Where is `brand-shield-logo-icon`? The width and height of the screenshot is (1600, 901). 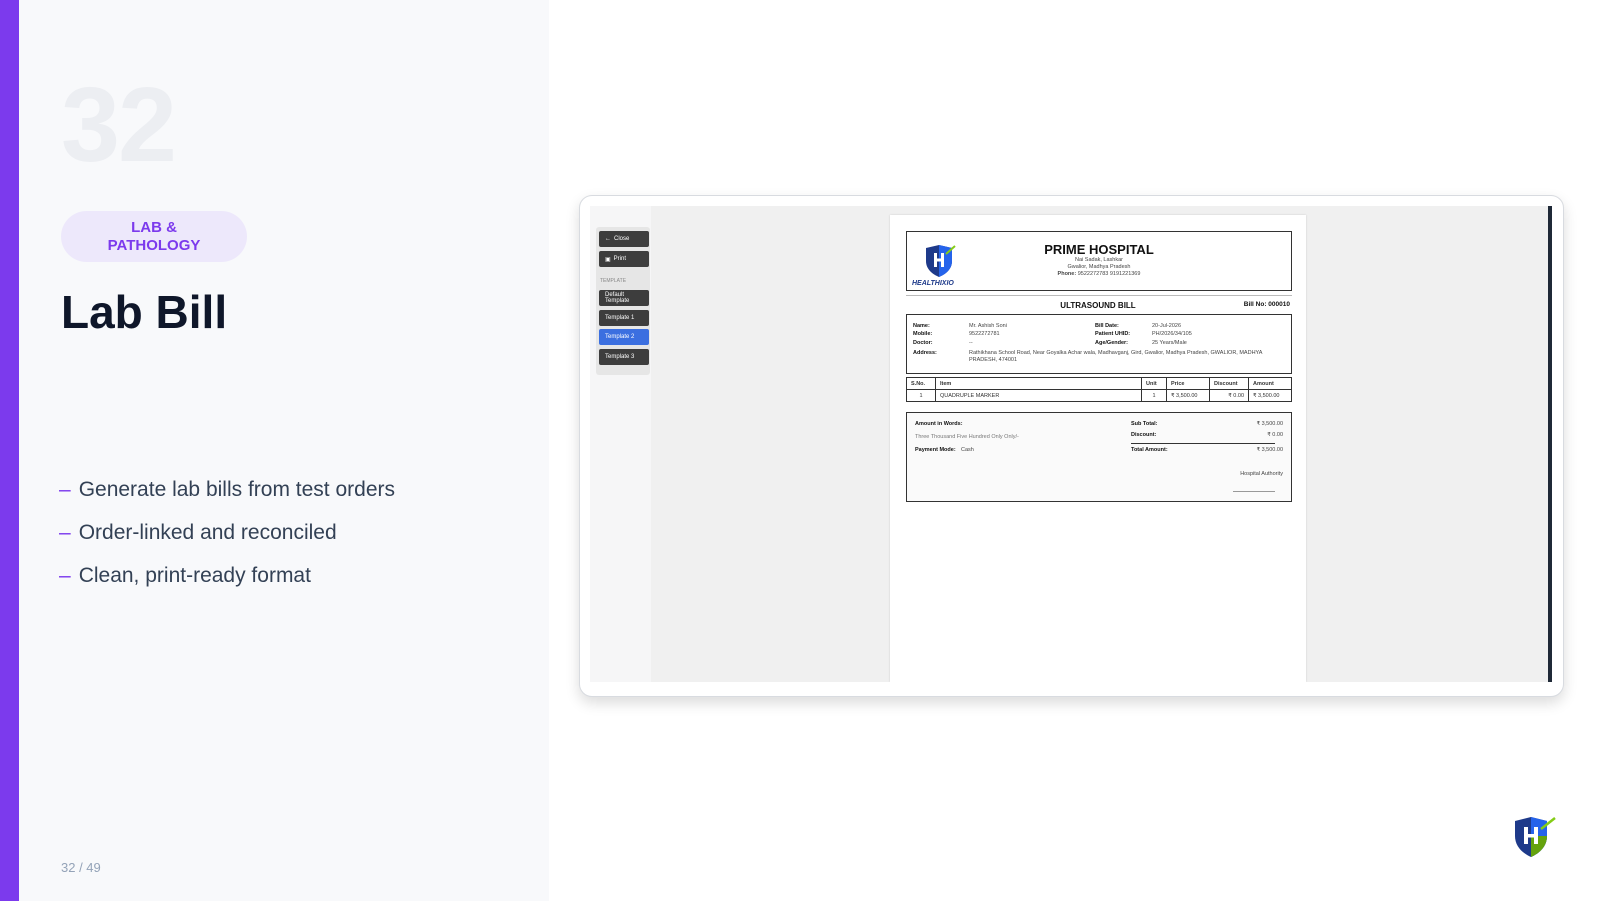
brand-shield-logo-icon is located at coordinates (1535, 837).